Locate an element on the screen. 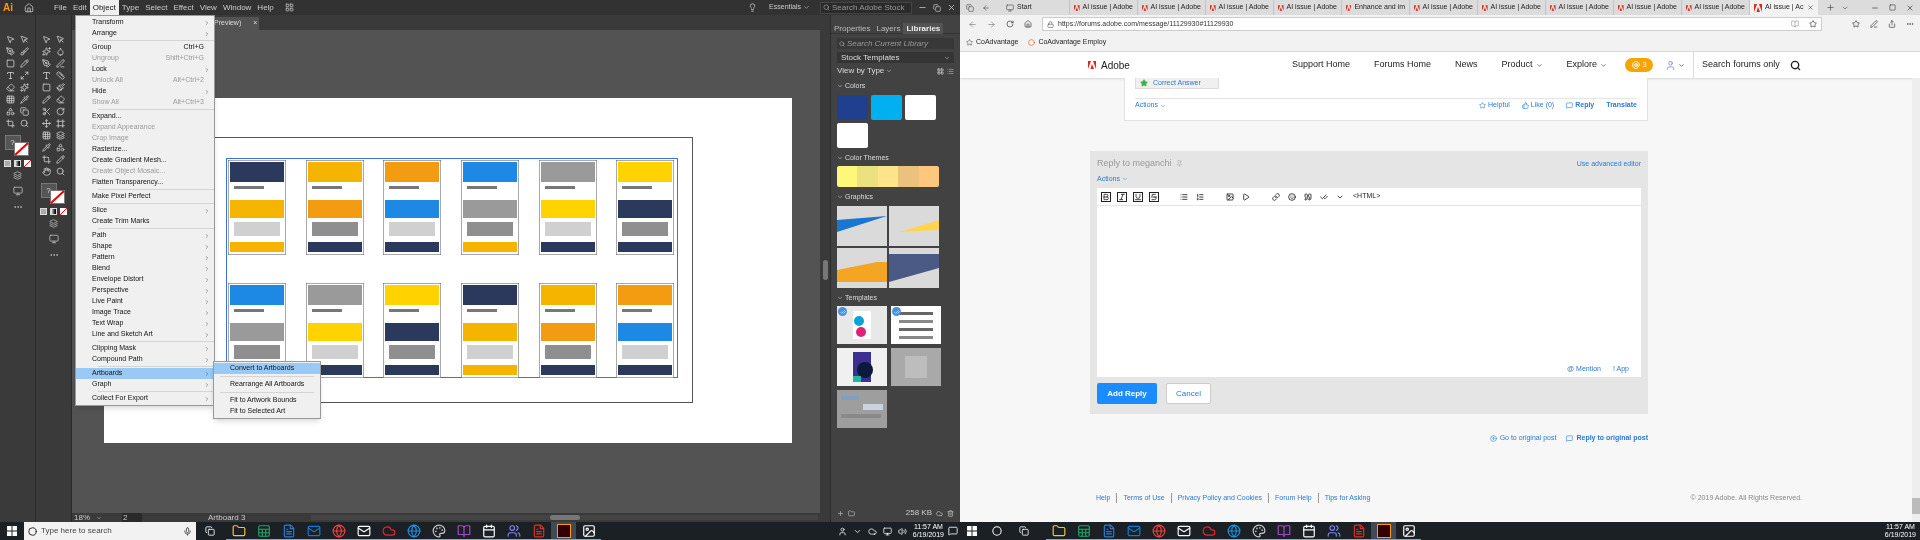 The image size is (1920, 540). menu-item: Select is located at coordinates (156, 7).